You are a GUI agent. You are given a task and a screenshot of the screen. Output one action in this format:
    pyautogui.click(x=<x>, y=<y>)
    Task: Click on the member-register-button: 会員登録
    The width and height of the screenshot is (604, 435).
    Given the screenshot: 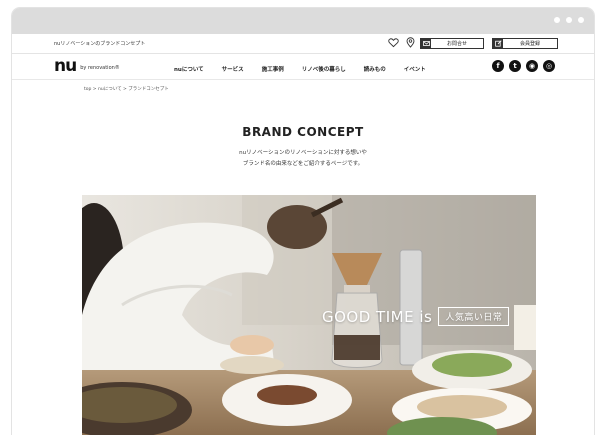 What is the action you would take?
    pyautogui.click(x=525, y=43)
    